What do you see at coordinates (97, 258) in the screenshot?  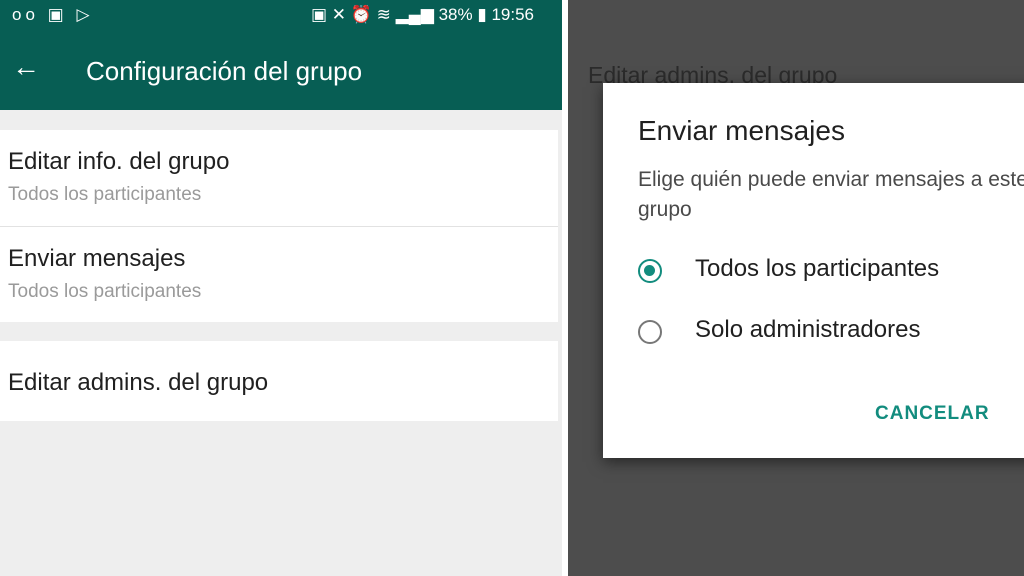 I see `item-title: Enviar mensajes` at bounding box center [97, 258].